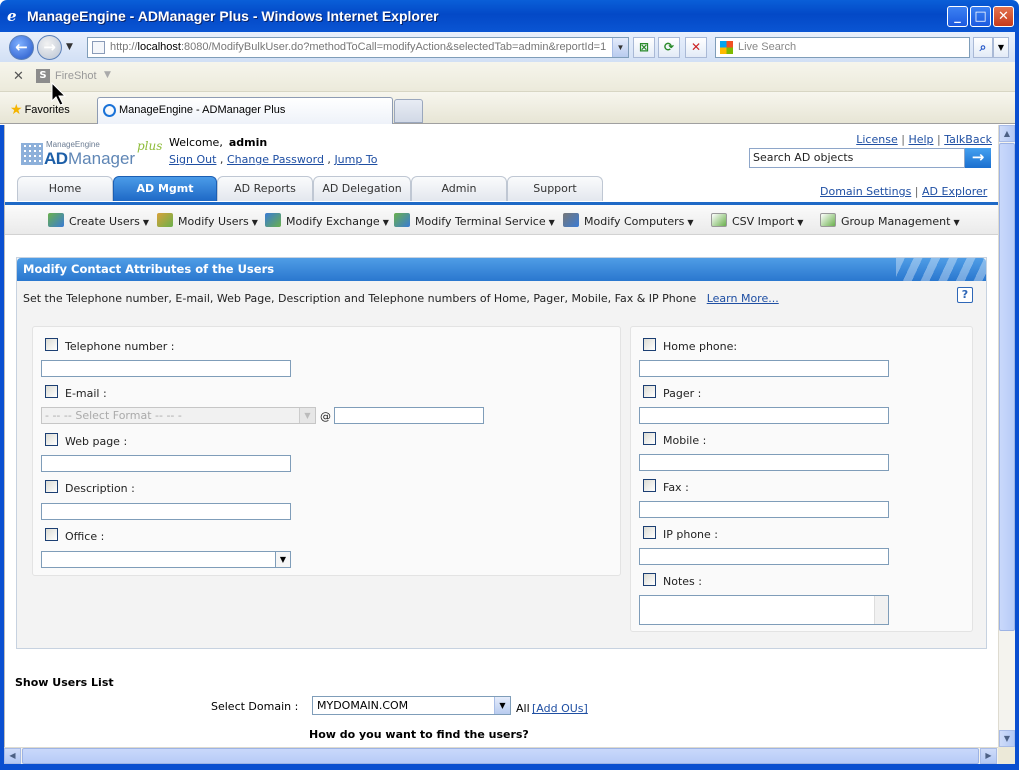  I want to click on modify-terminal-service-label: Modify Terminal Service, so click(480, 221).